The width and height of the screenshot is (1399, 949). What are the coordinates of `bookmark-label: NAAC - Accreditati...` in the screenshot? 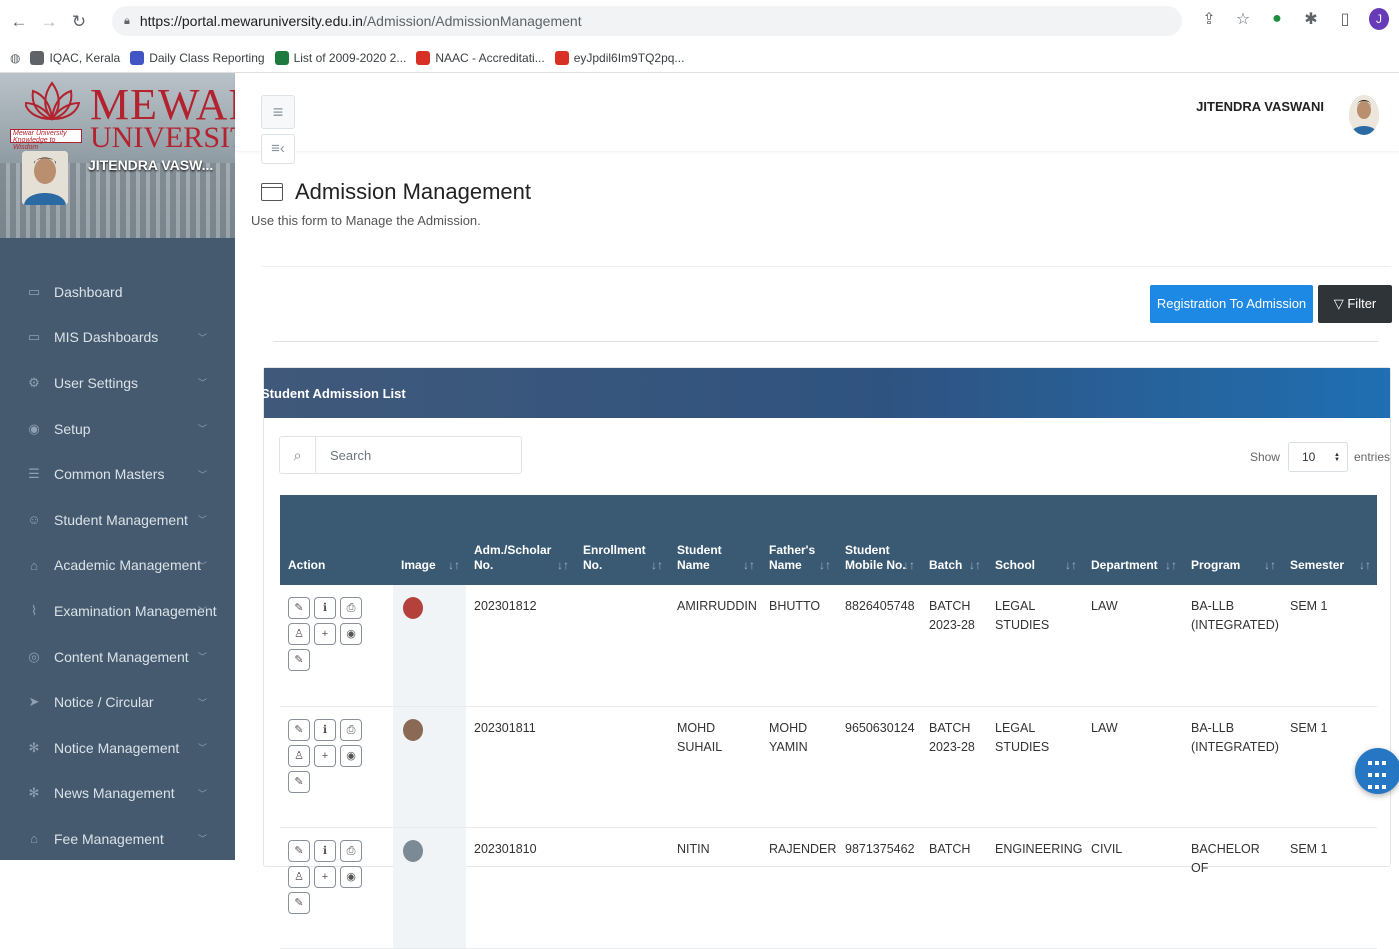 It's located at (490, 57).